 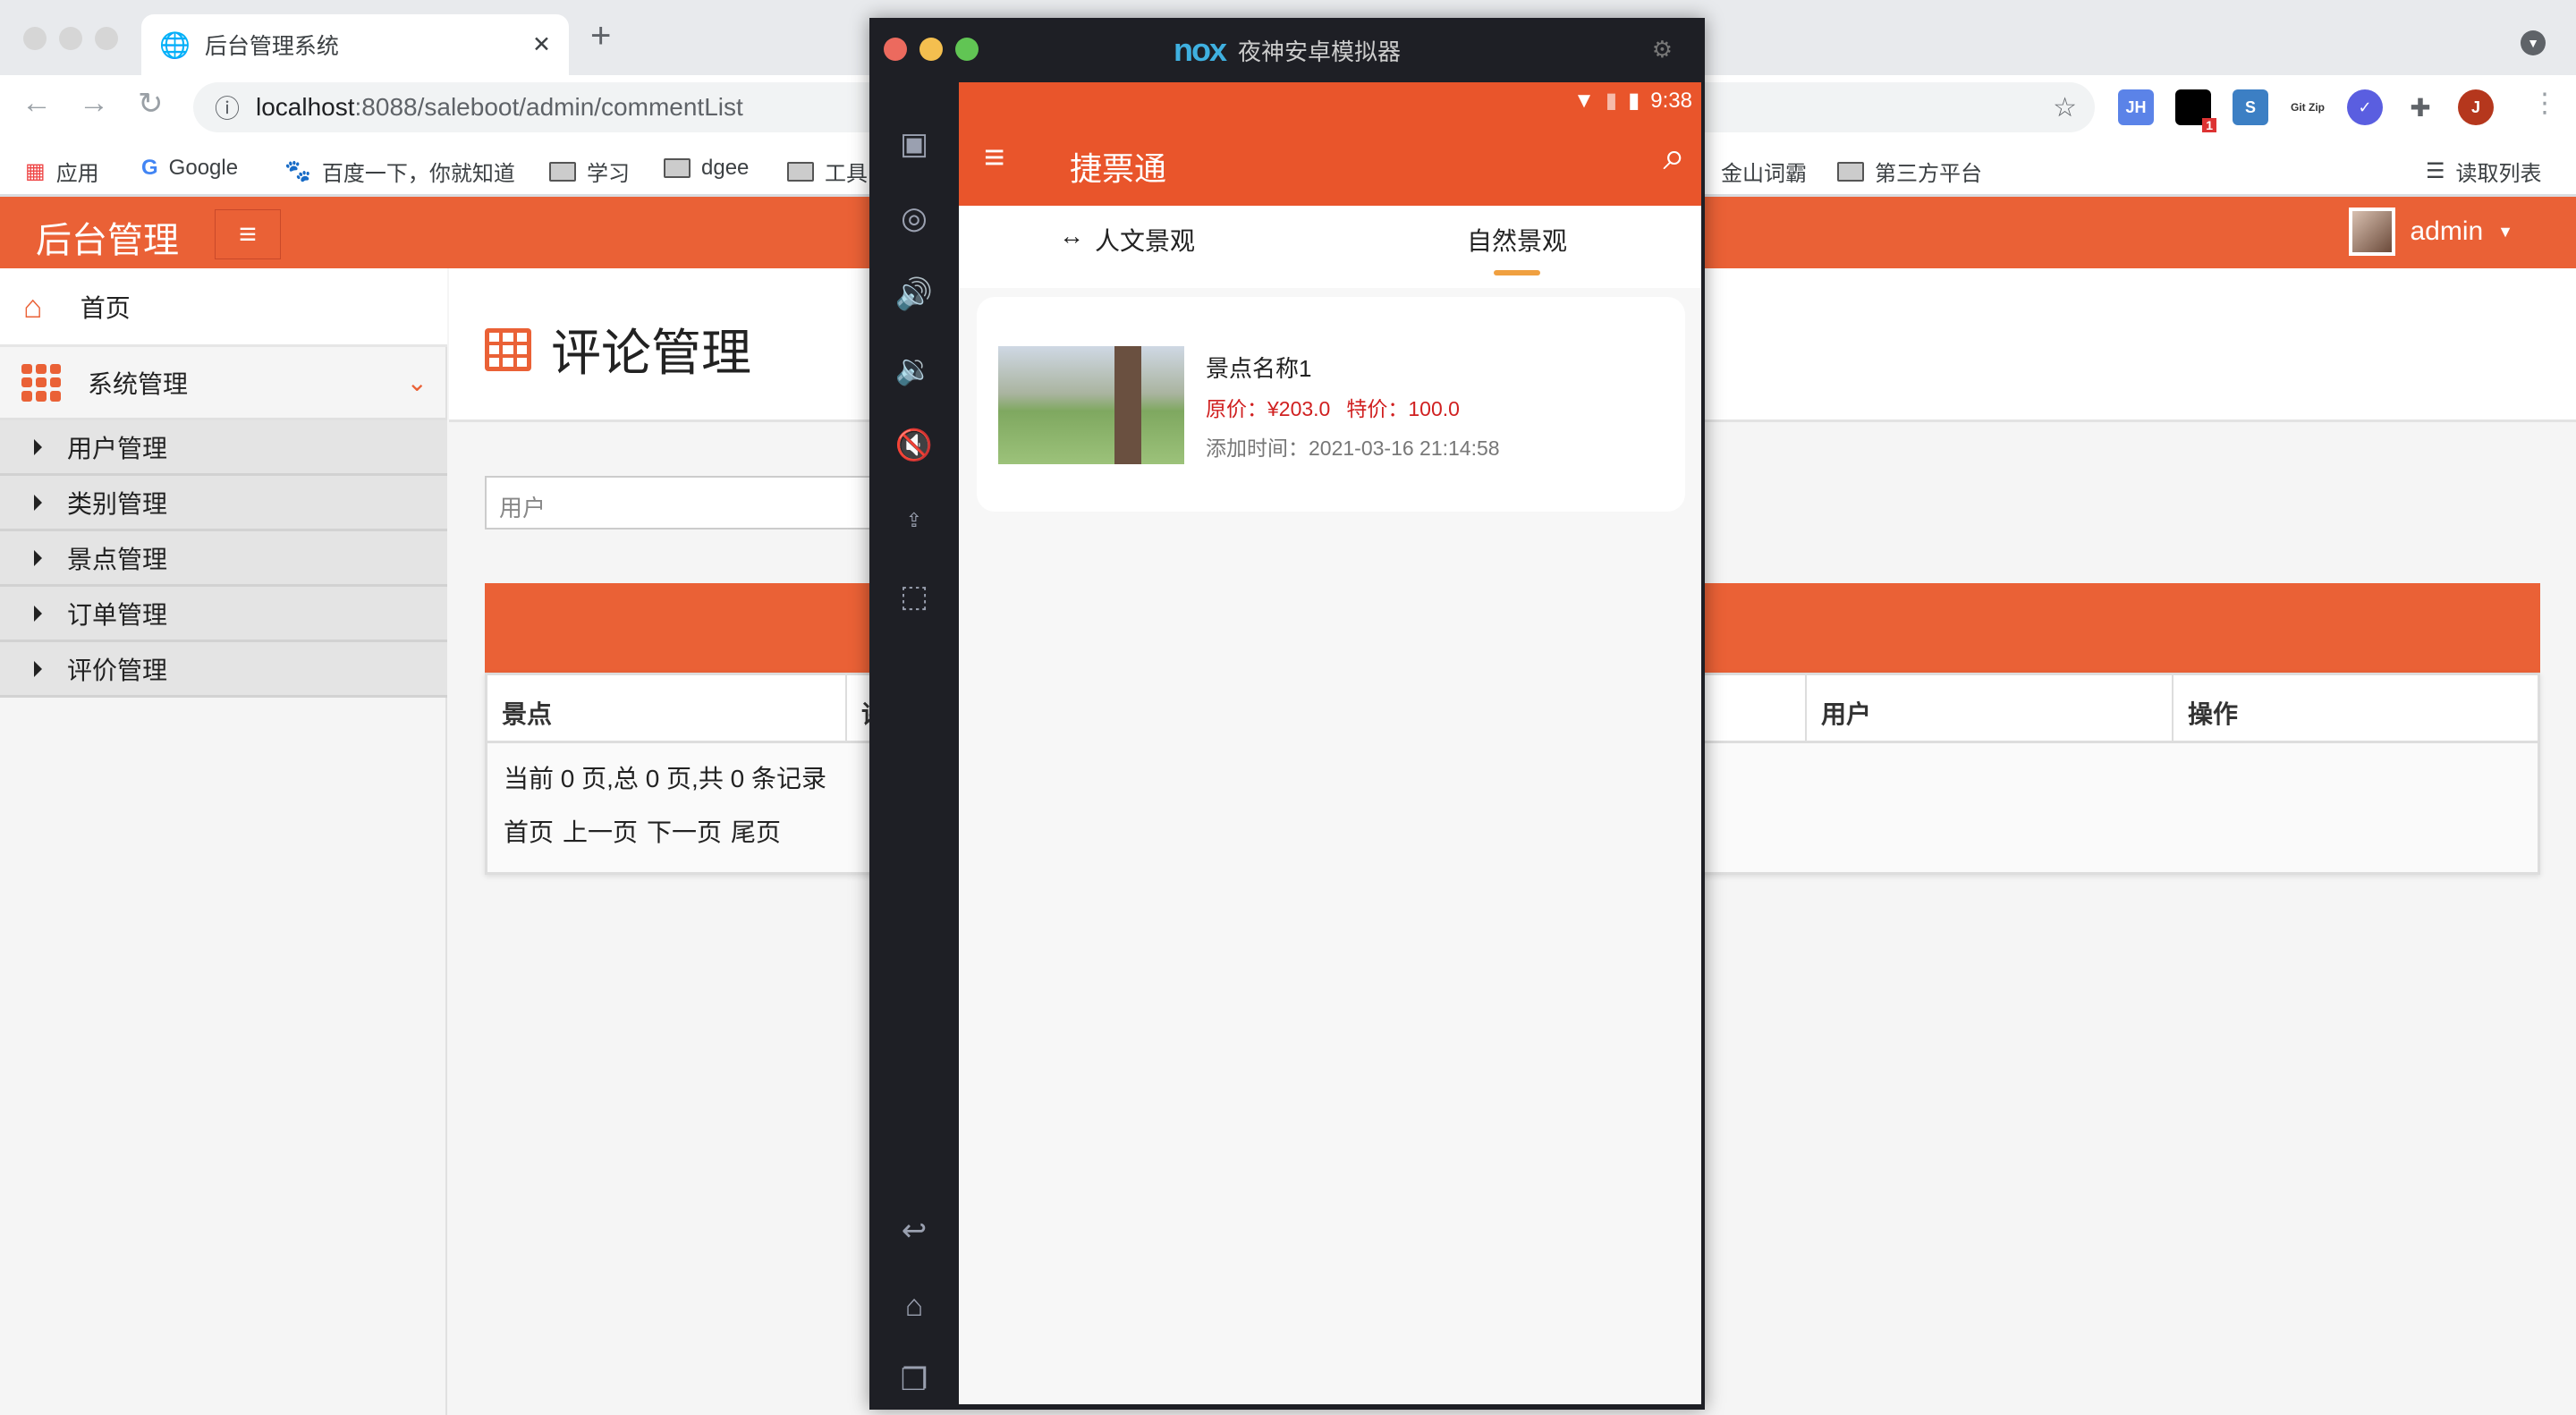 What do you see at coordinates (223, 448) in the screenshot?
I see `sidebar-item-users: 用户管理` at bounding box center [223, 448].